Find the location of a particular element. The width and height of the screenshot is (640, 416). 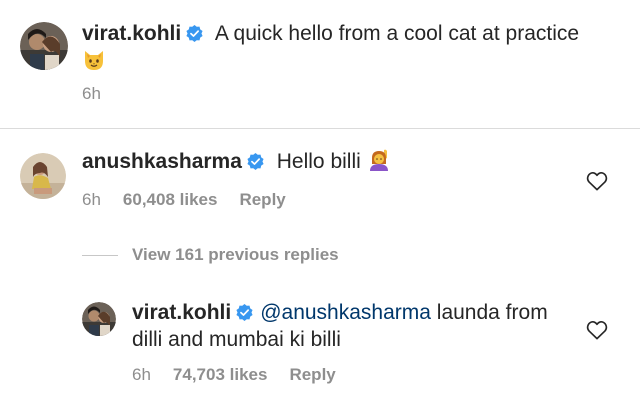

comment-meta: 6h 60,408 likes Reply is located at coordinates (195, 200).